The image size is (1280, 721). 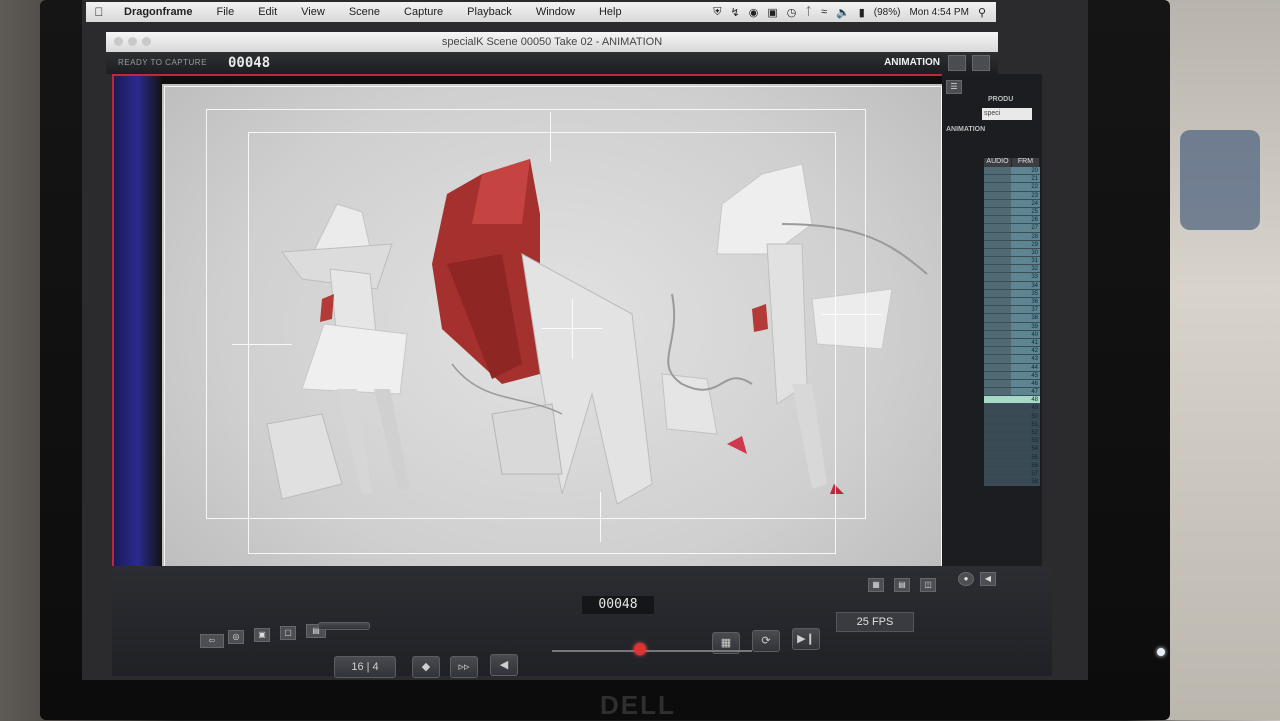 I want to click on frame-number-cell: 48, so click(x=1025, y=400).